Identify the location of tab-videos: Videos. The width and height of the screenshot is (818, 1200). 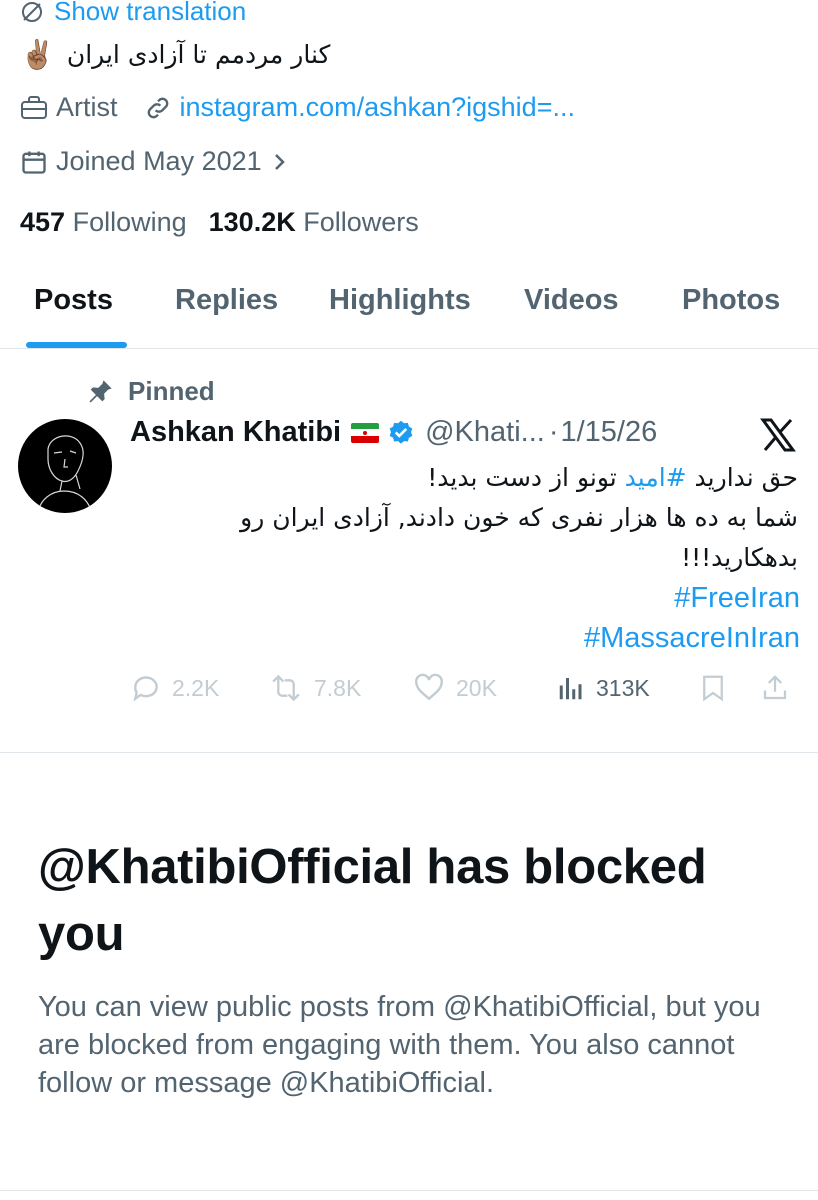
(571, 300).